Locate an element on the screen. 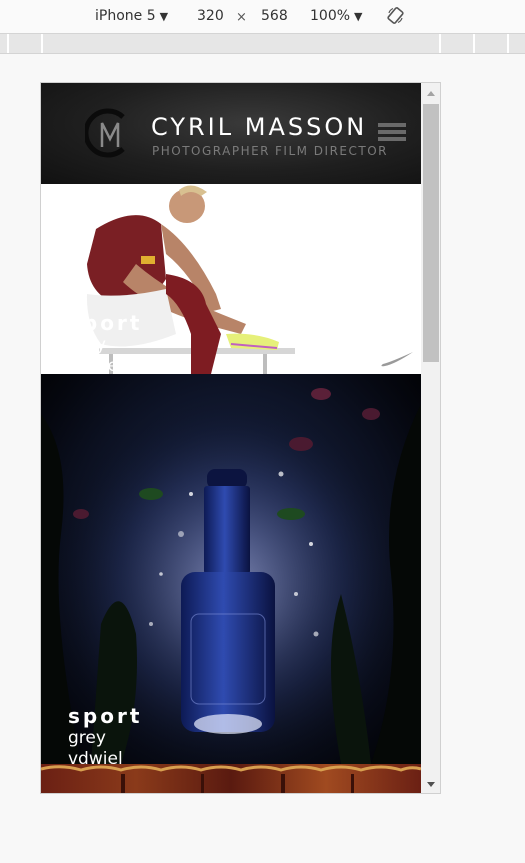  hamburger-menu-icon is located at coordinates (392, 134).